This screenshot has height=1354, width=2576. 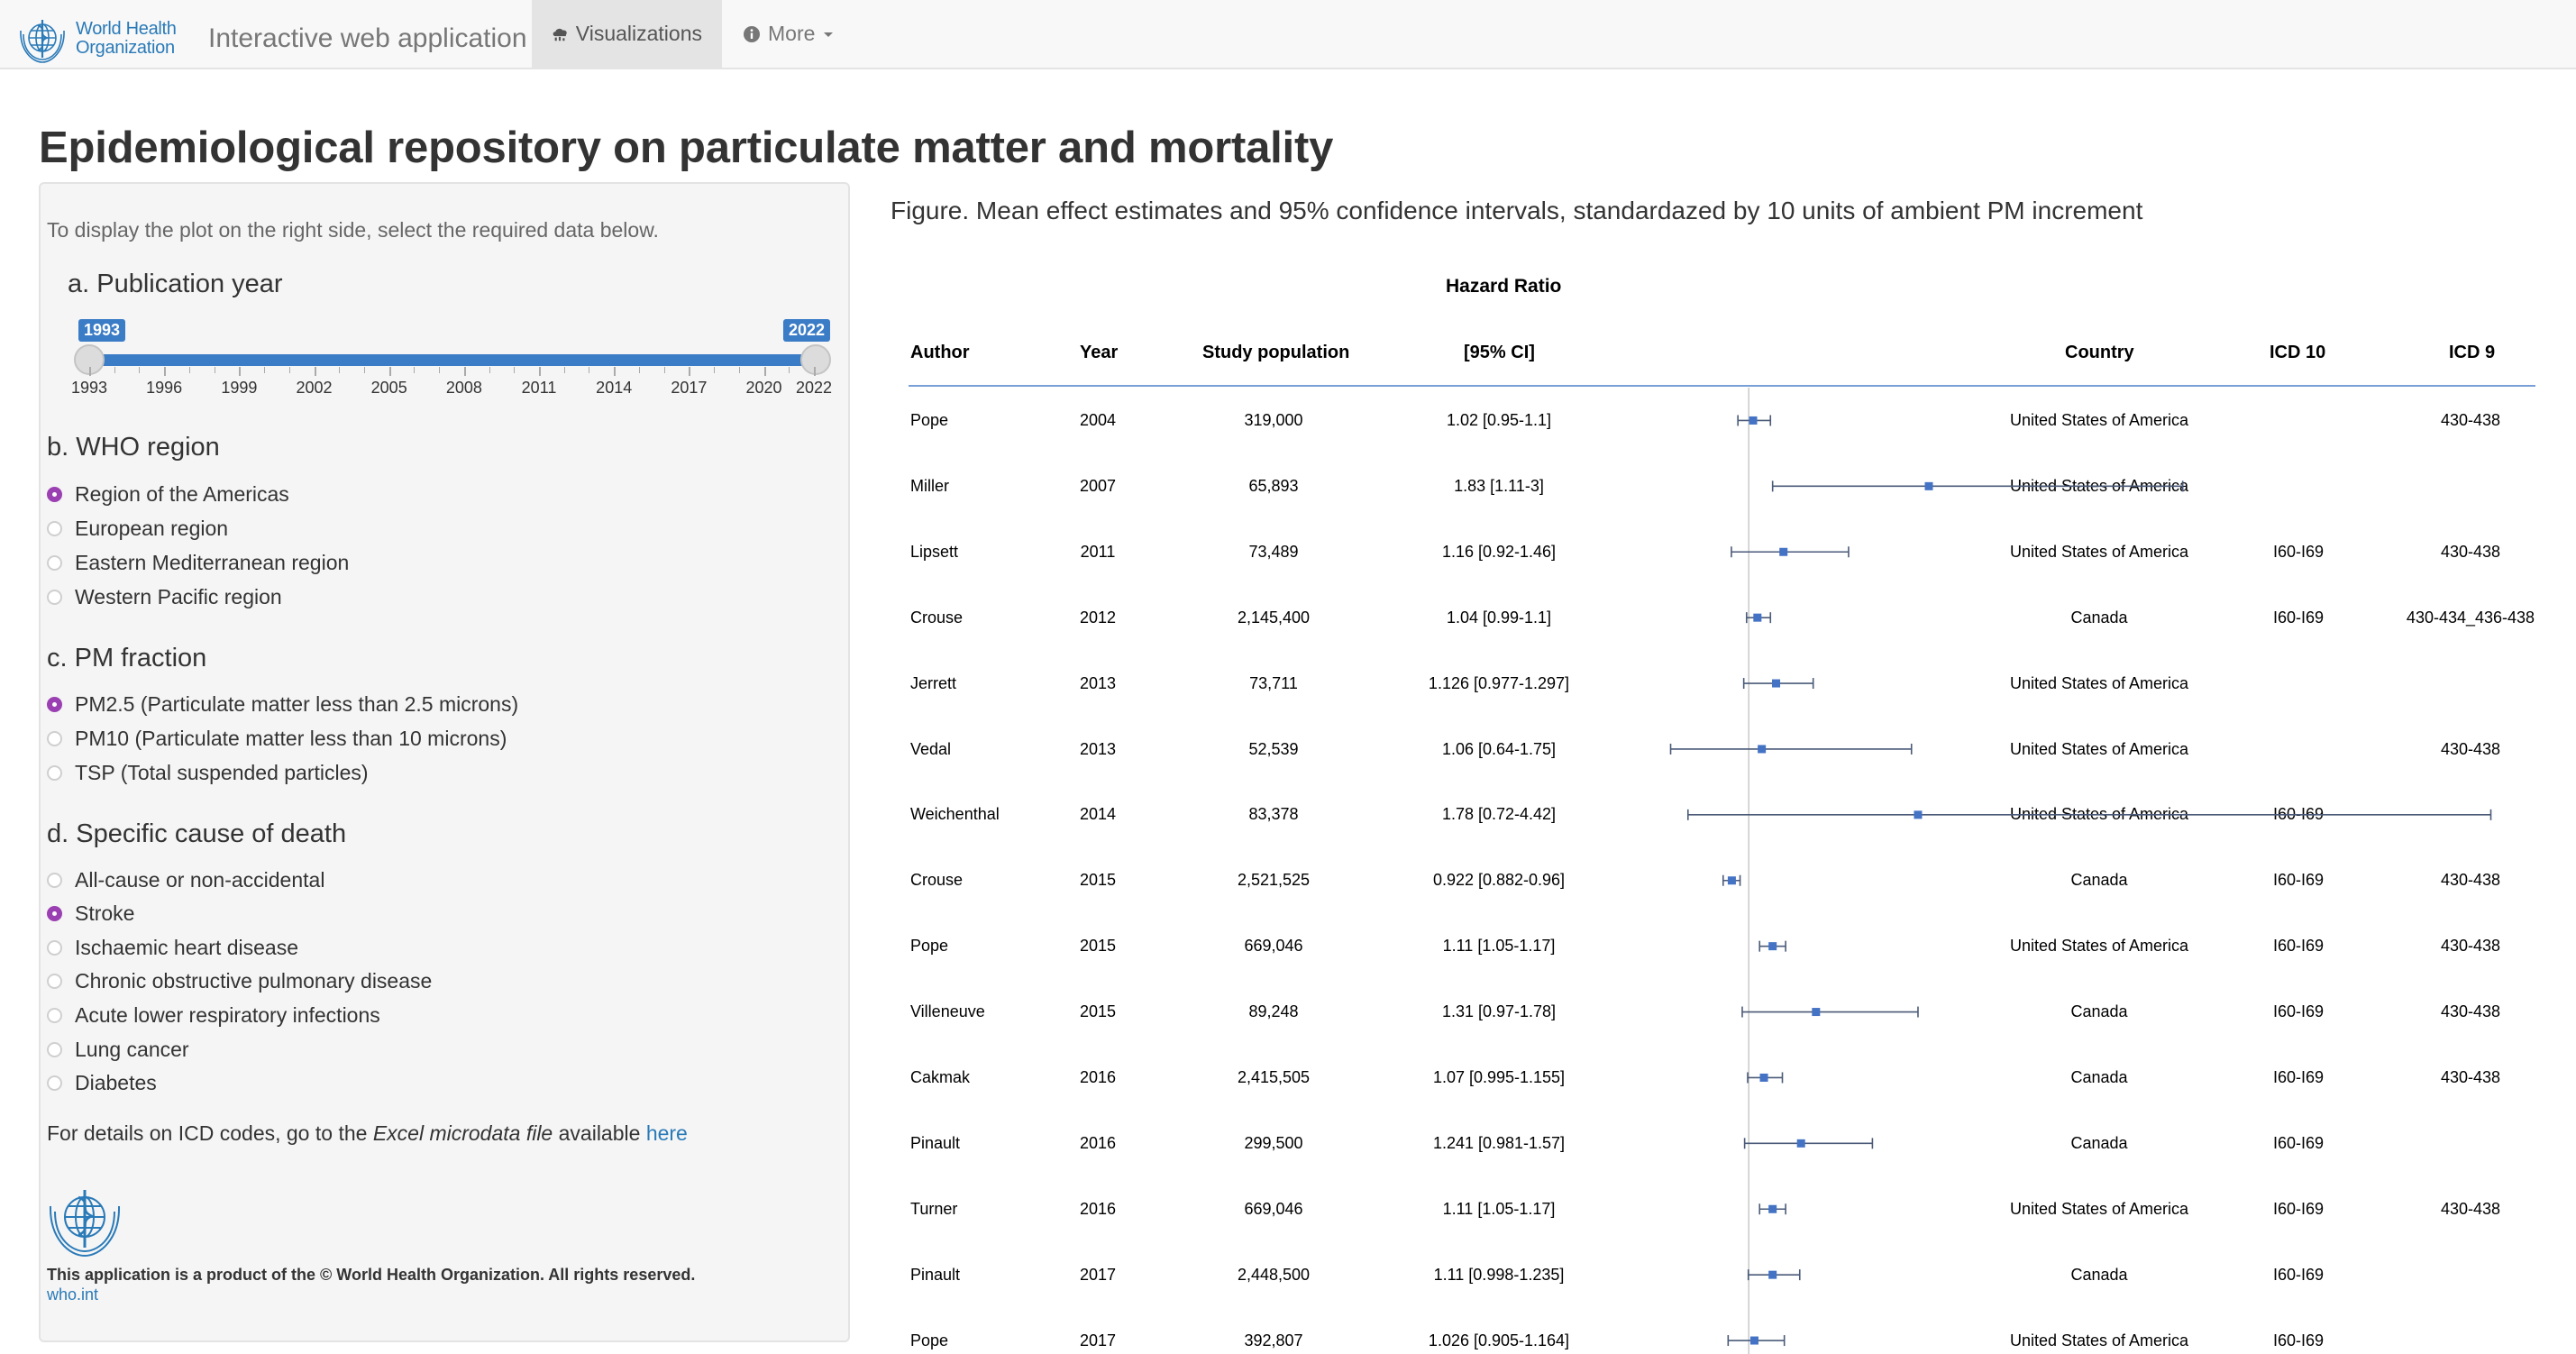 What do you see at coordinates (85, 1223) in the screenshot?
I see `who-emblem-icon` at bounding box center [85, 1223].